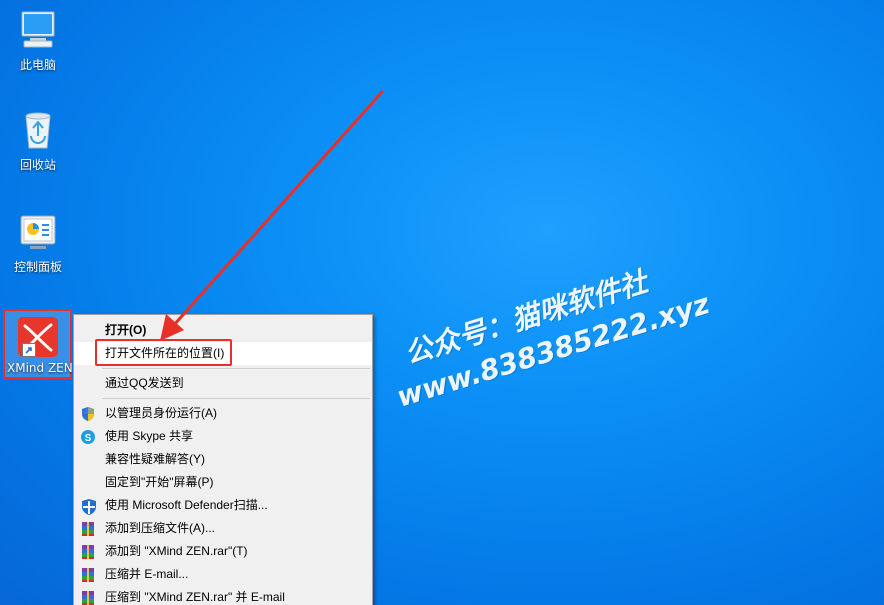  I want to click on xmind-icon, so click(38, 337).